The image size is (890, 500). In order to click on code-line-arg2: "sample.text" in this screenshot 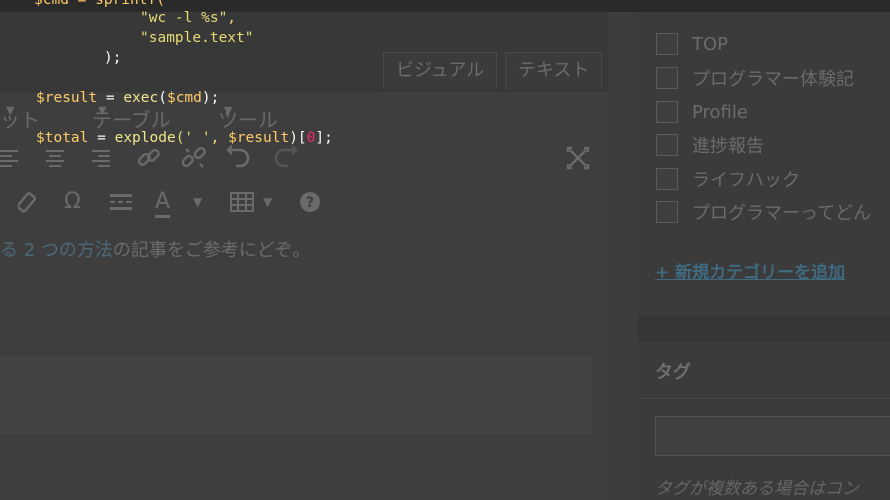, I will do `click(197, 38)`.